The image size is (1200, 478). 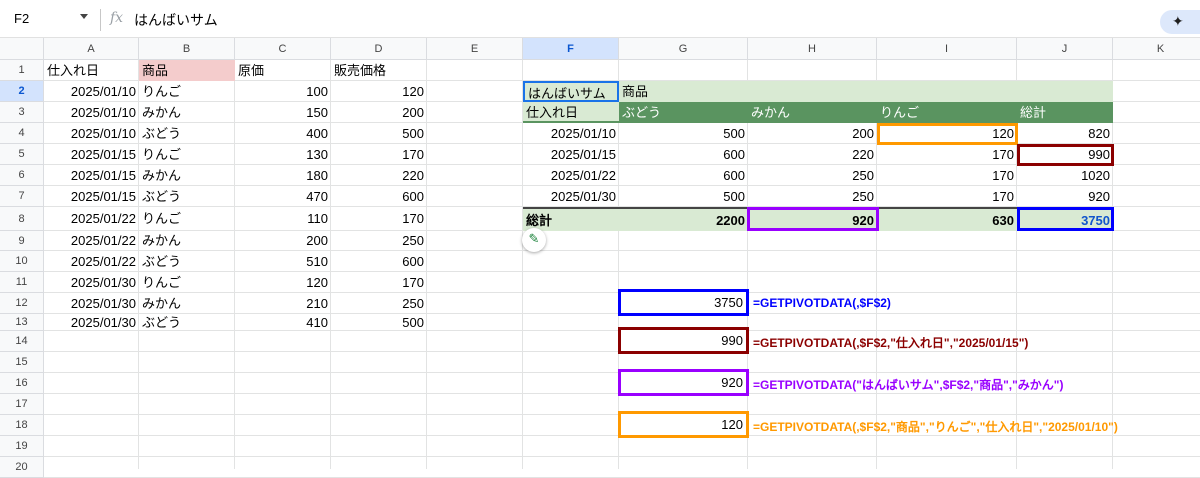 I want to click on pivot-total-cell: 630, so click(x=947, y=219).